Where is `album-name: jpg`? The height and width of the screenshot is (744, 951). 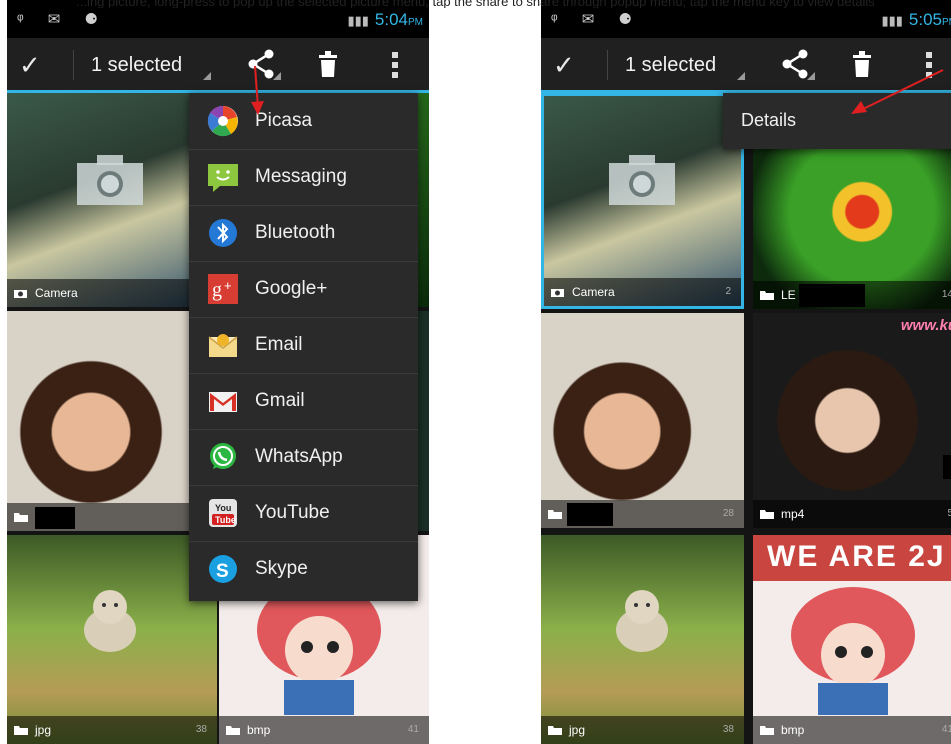 album-name: jpg is located at coordinates (577, 730).